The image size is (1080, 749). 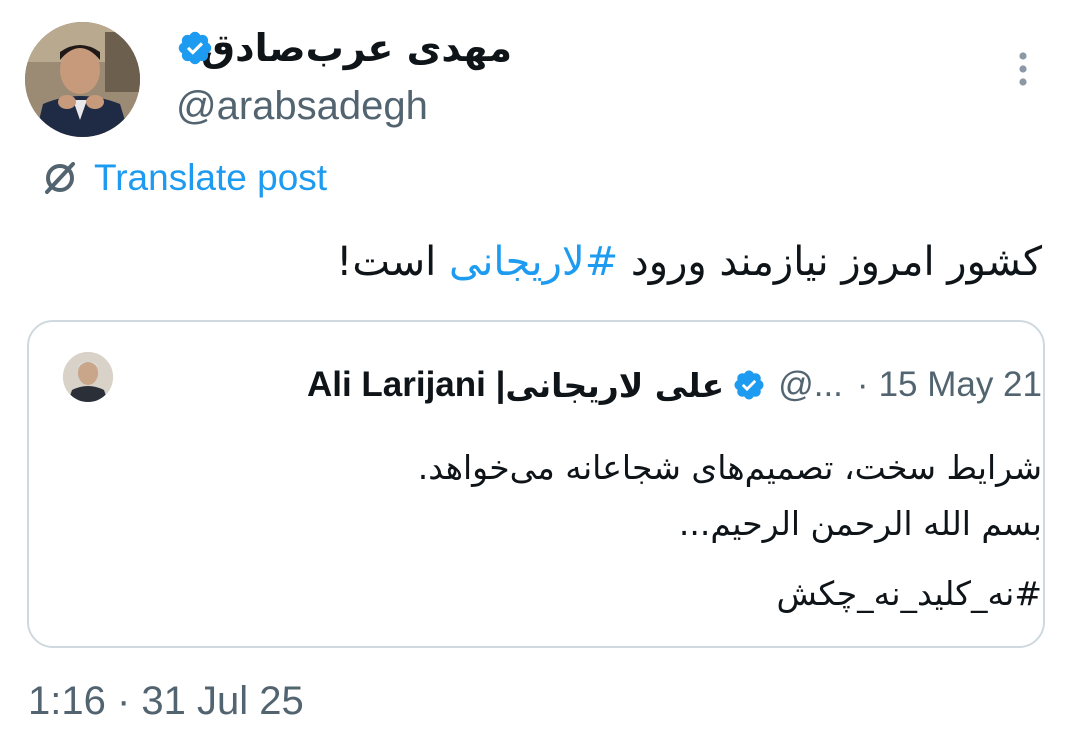 What do you see at coordinates (302, 106) in the screenshot?
I see `author-handle: @arabsadegh` at bounding box center [302, 106].